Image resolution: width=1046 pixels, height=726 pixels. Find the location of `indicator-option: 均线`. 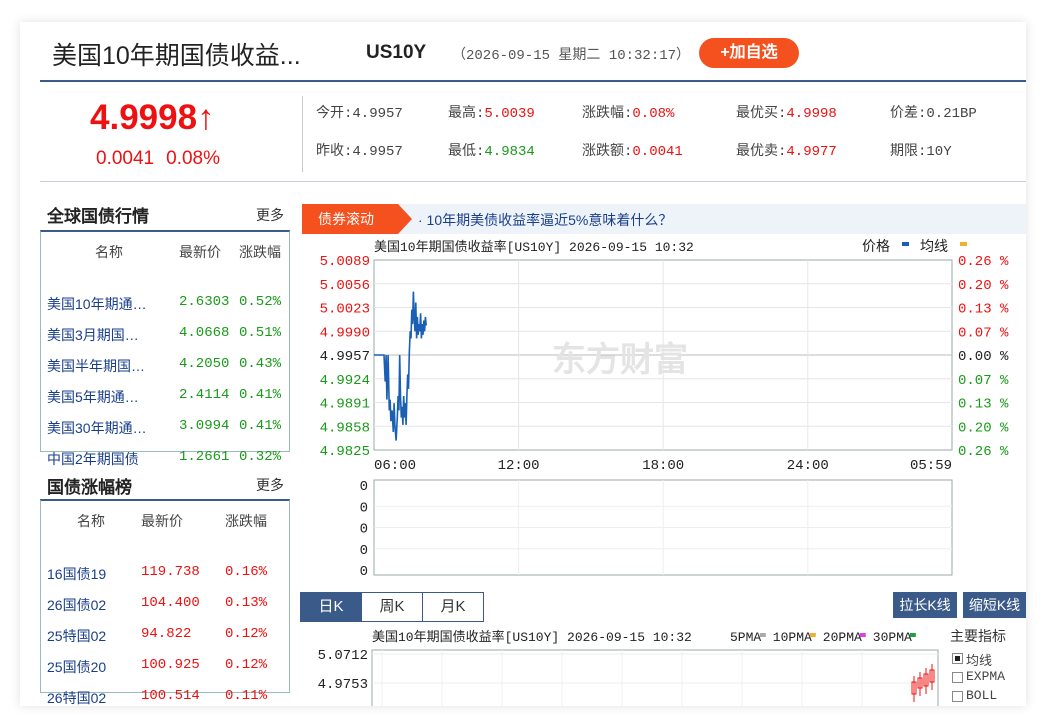

indicator-option: 均线 is located at coordinates (978, 659).